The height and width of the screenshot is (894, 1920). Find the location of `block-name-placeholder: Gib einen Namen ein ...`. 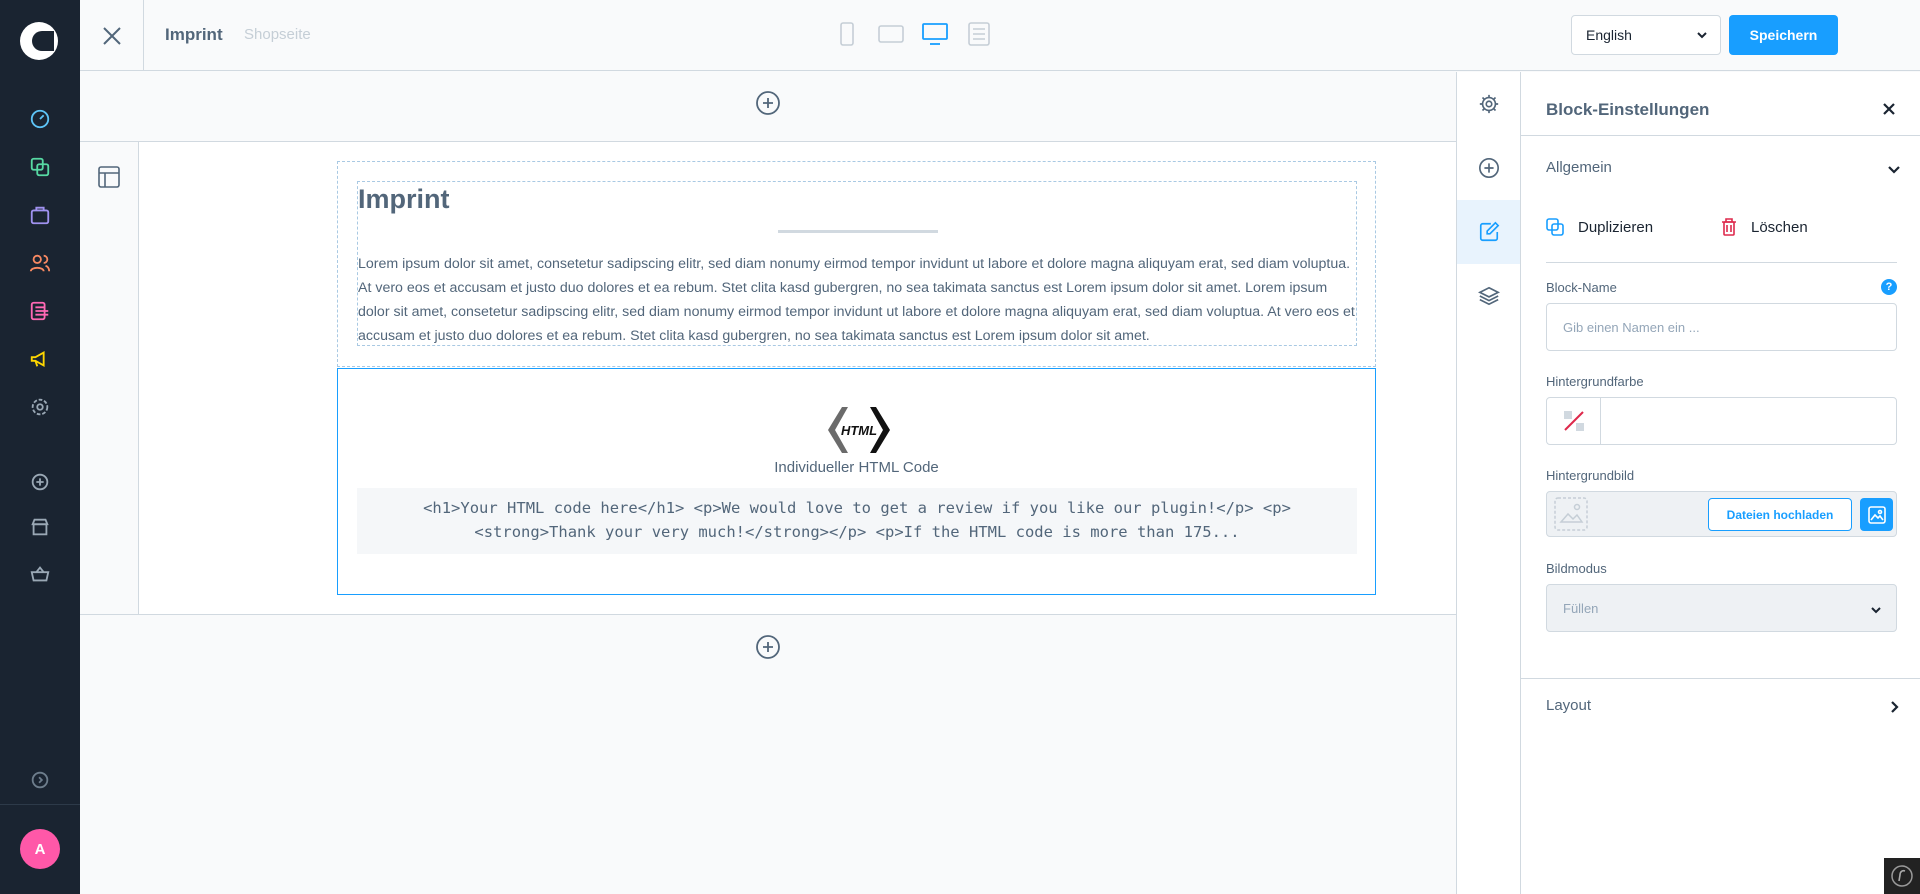

block-name-placeholder: Gib einen Namen ein ... is located at coordinates (1631, 327).